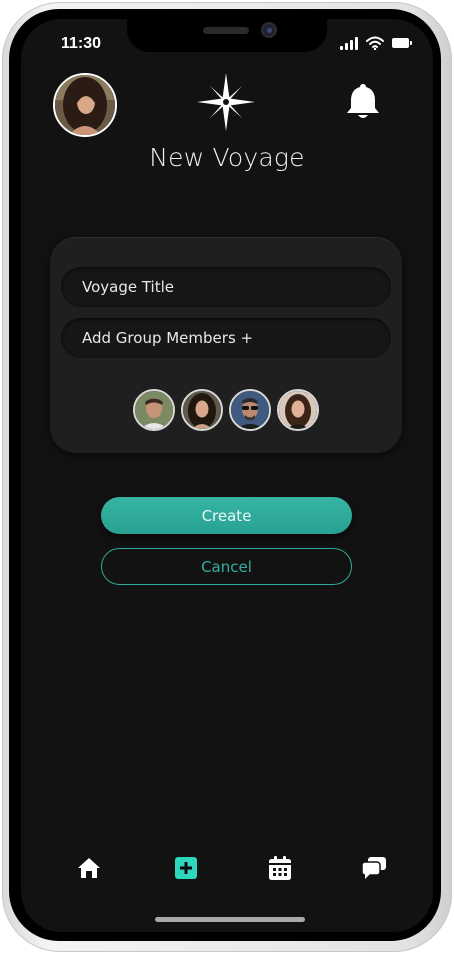  I want to click on home-icon, so click(89, 868).